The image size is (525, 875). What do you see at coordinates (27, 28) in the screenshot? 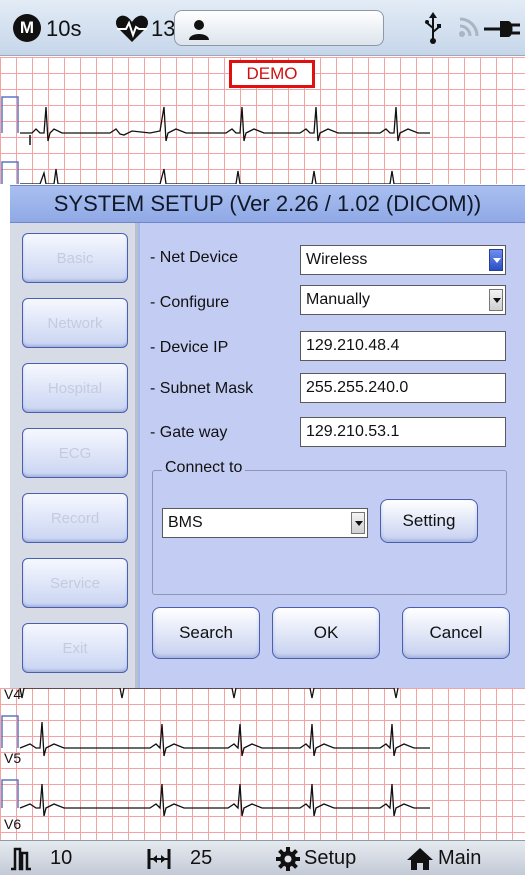
I see `m-circle-icon: M` at bounding box center [27, 28].